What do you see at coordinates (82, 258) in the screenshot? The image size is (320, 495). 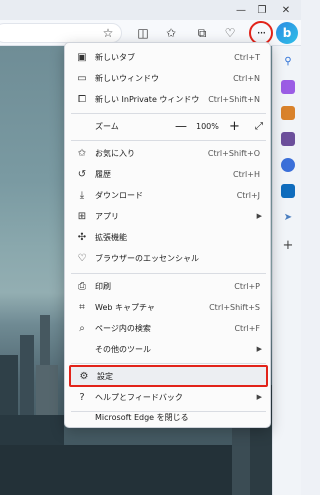 I see `essentials-heart-icon: ♡` at bounding box center [82, 258].